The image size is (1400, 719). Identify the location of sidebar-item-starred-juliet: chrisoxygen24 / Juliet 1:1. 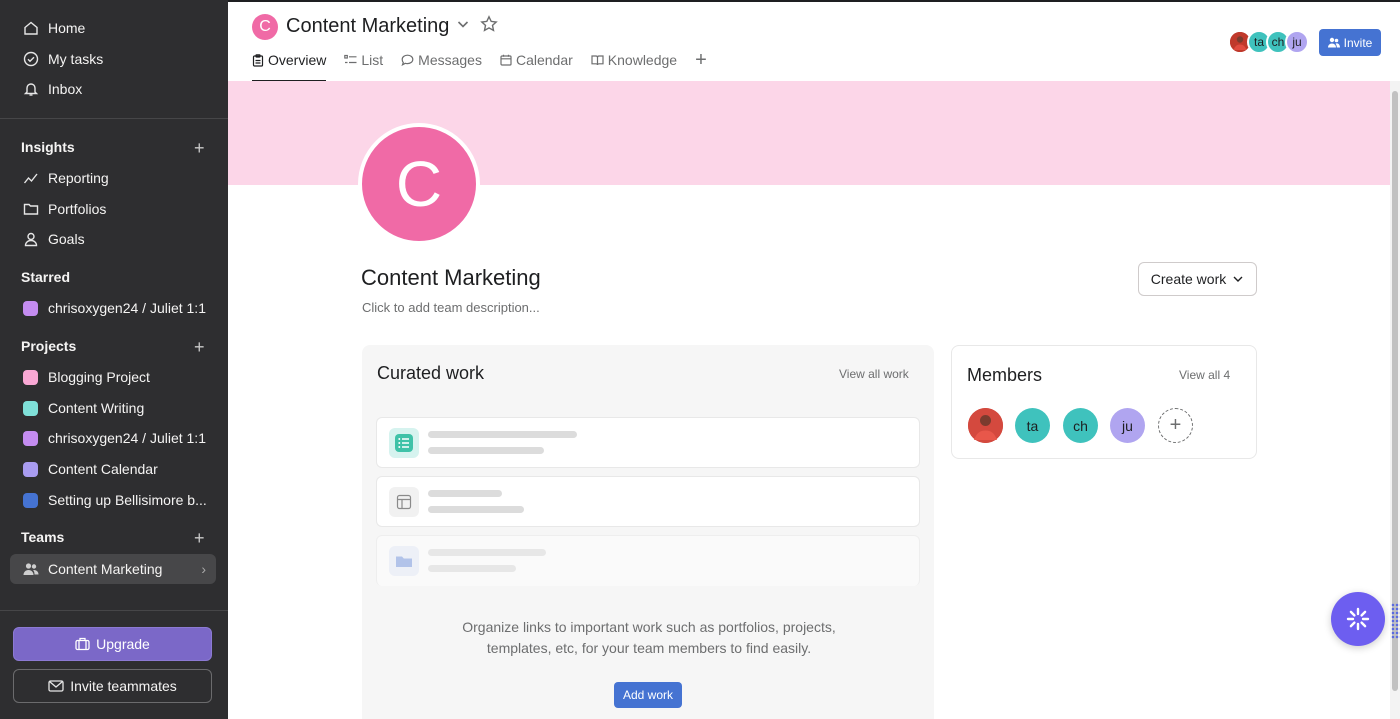
(113, 308).